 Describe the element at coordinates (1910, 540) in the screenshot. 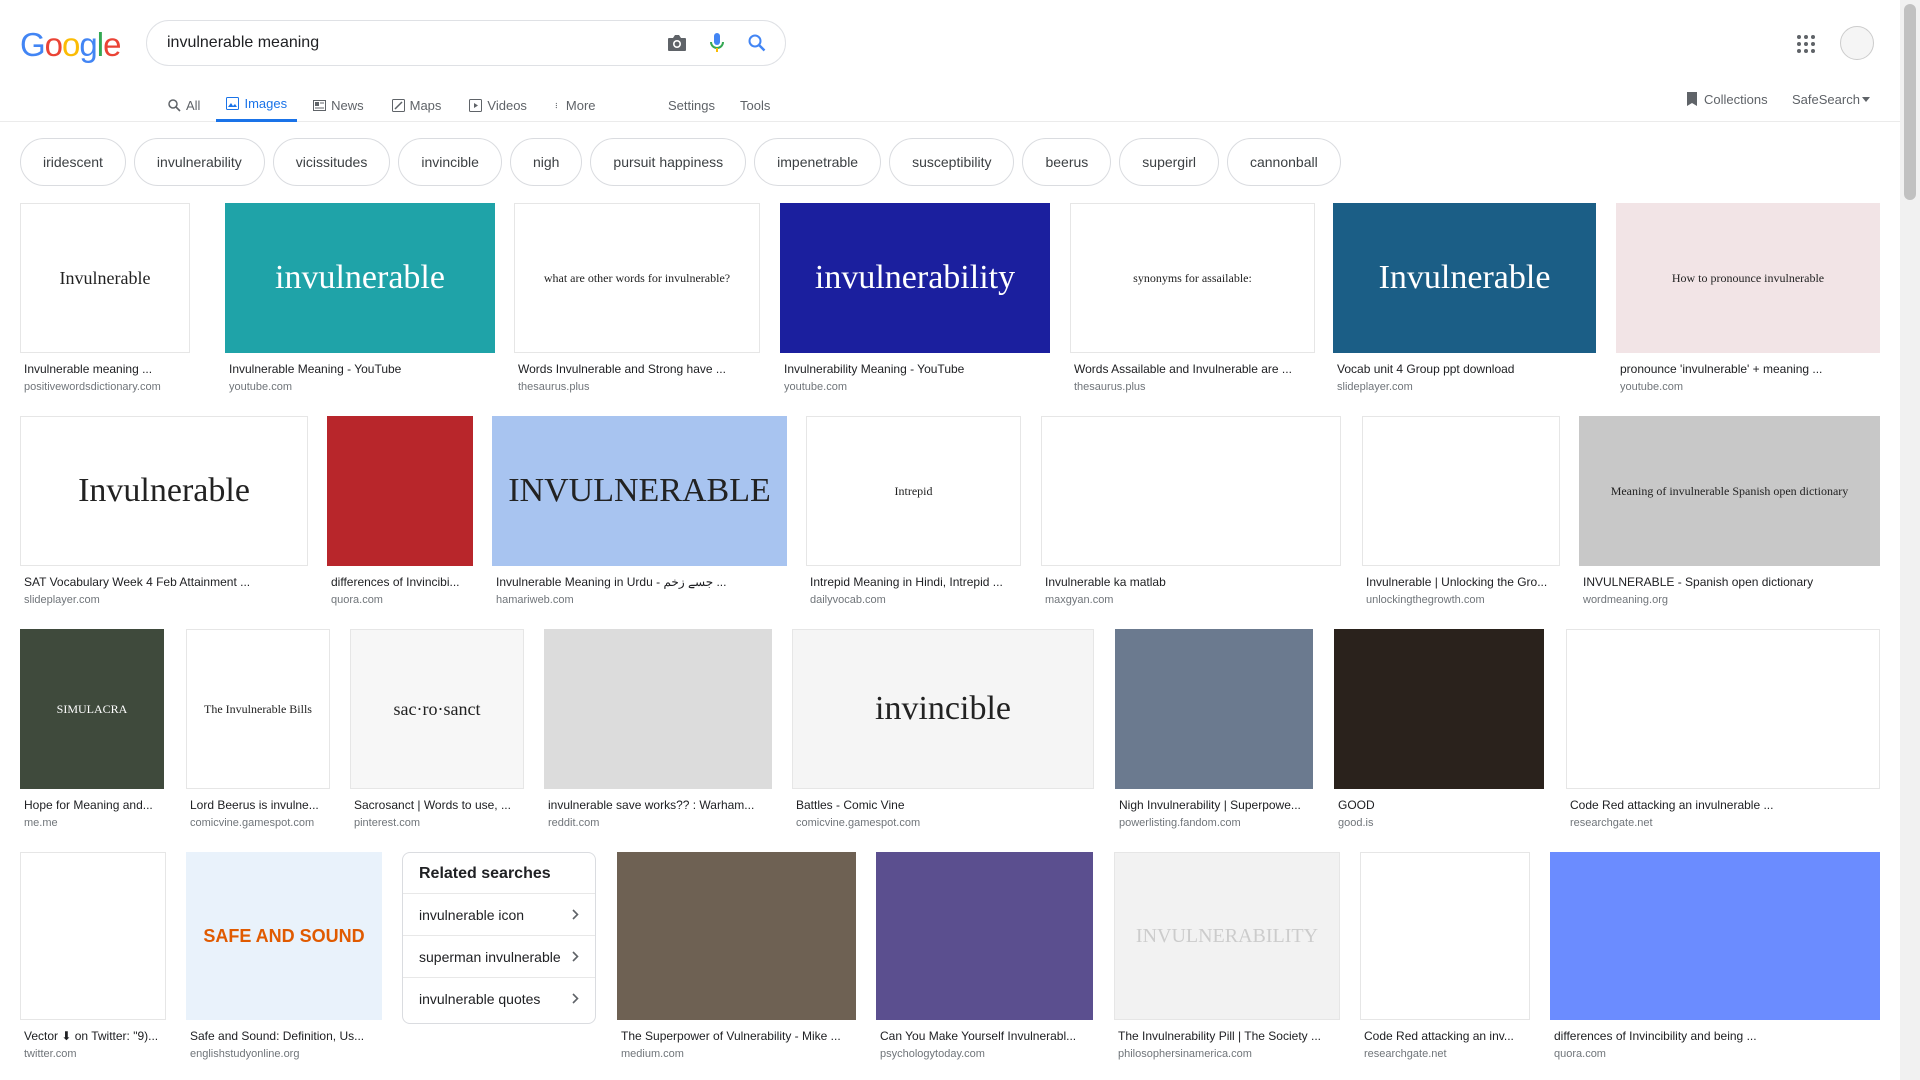

I see `page-scrollbar` at that location.